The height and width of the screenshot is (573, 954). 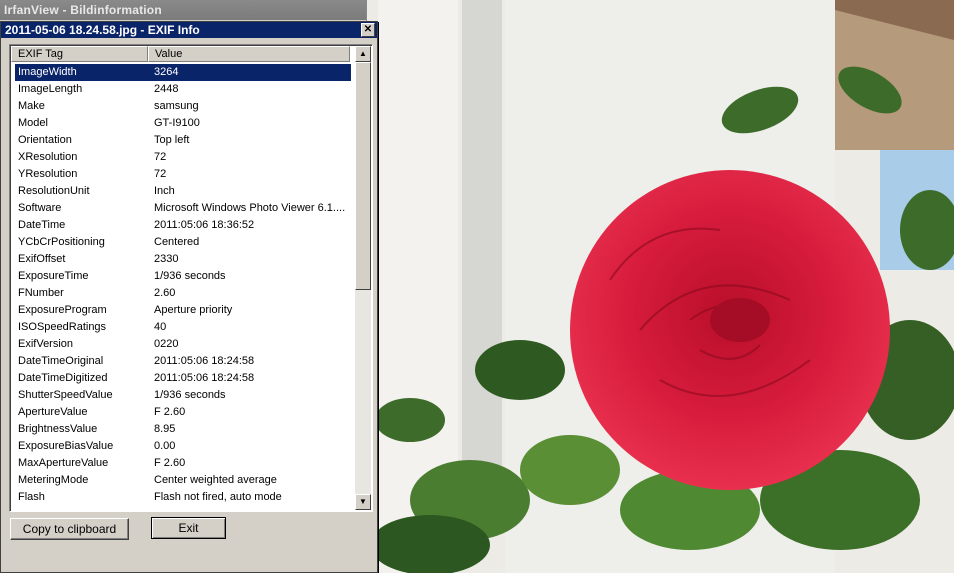 I want to click on exif-value-cell: 2.60, so click(x=165, y=293).